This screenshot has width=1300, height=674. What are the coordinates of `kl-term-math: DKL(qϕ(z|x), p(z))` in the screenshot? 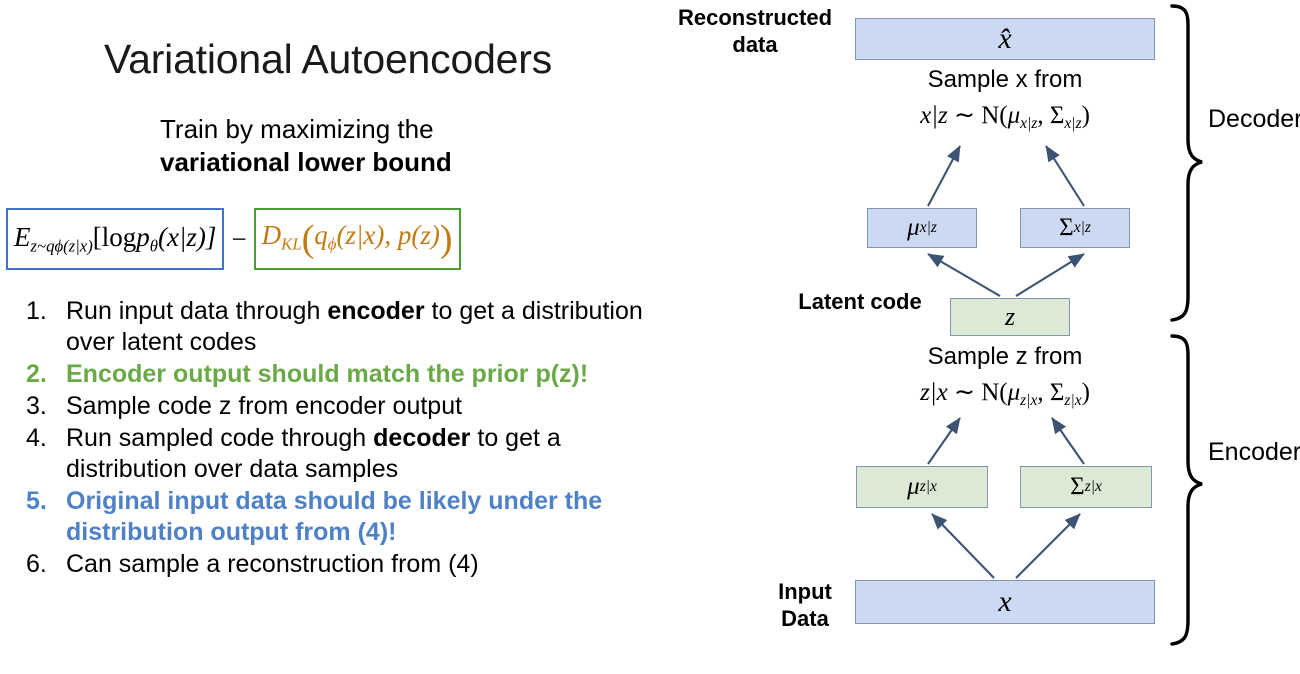 It's located at (357, 239).